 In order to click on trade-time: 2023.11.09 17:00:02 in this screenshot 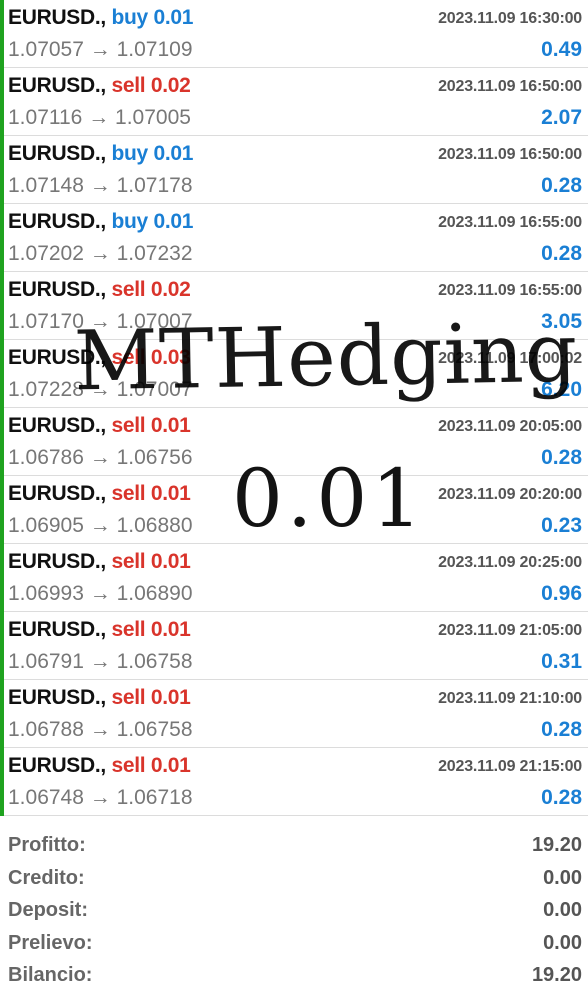, I will do `click(510, 358)`.